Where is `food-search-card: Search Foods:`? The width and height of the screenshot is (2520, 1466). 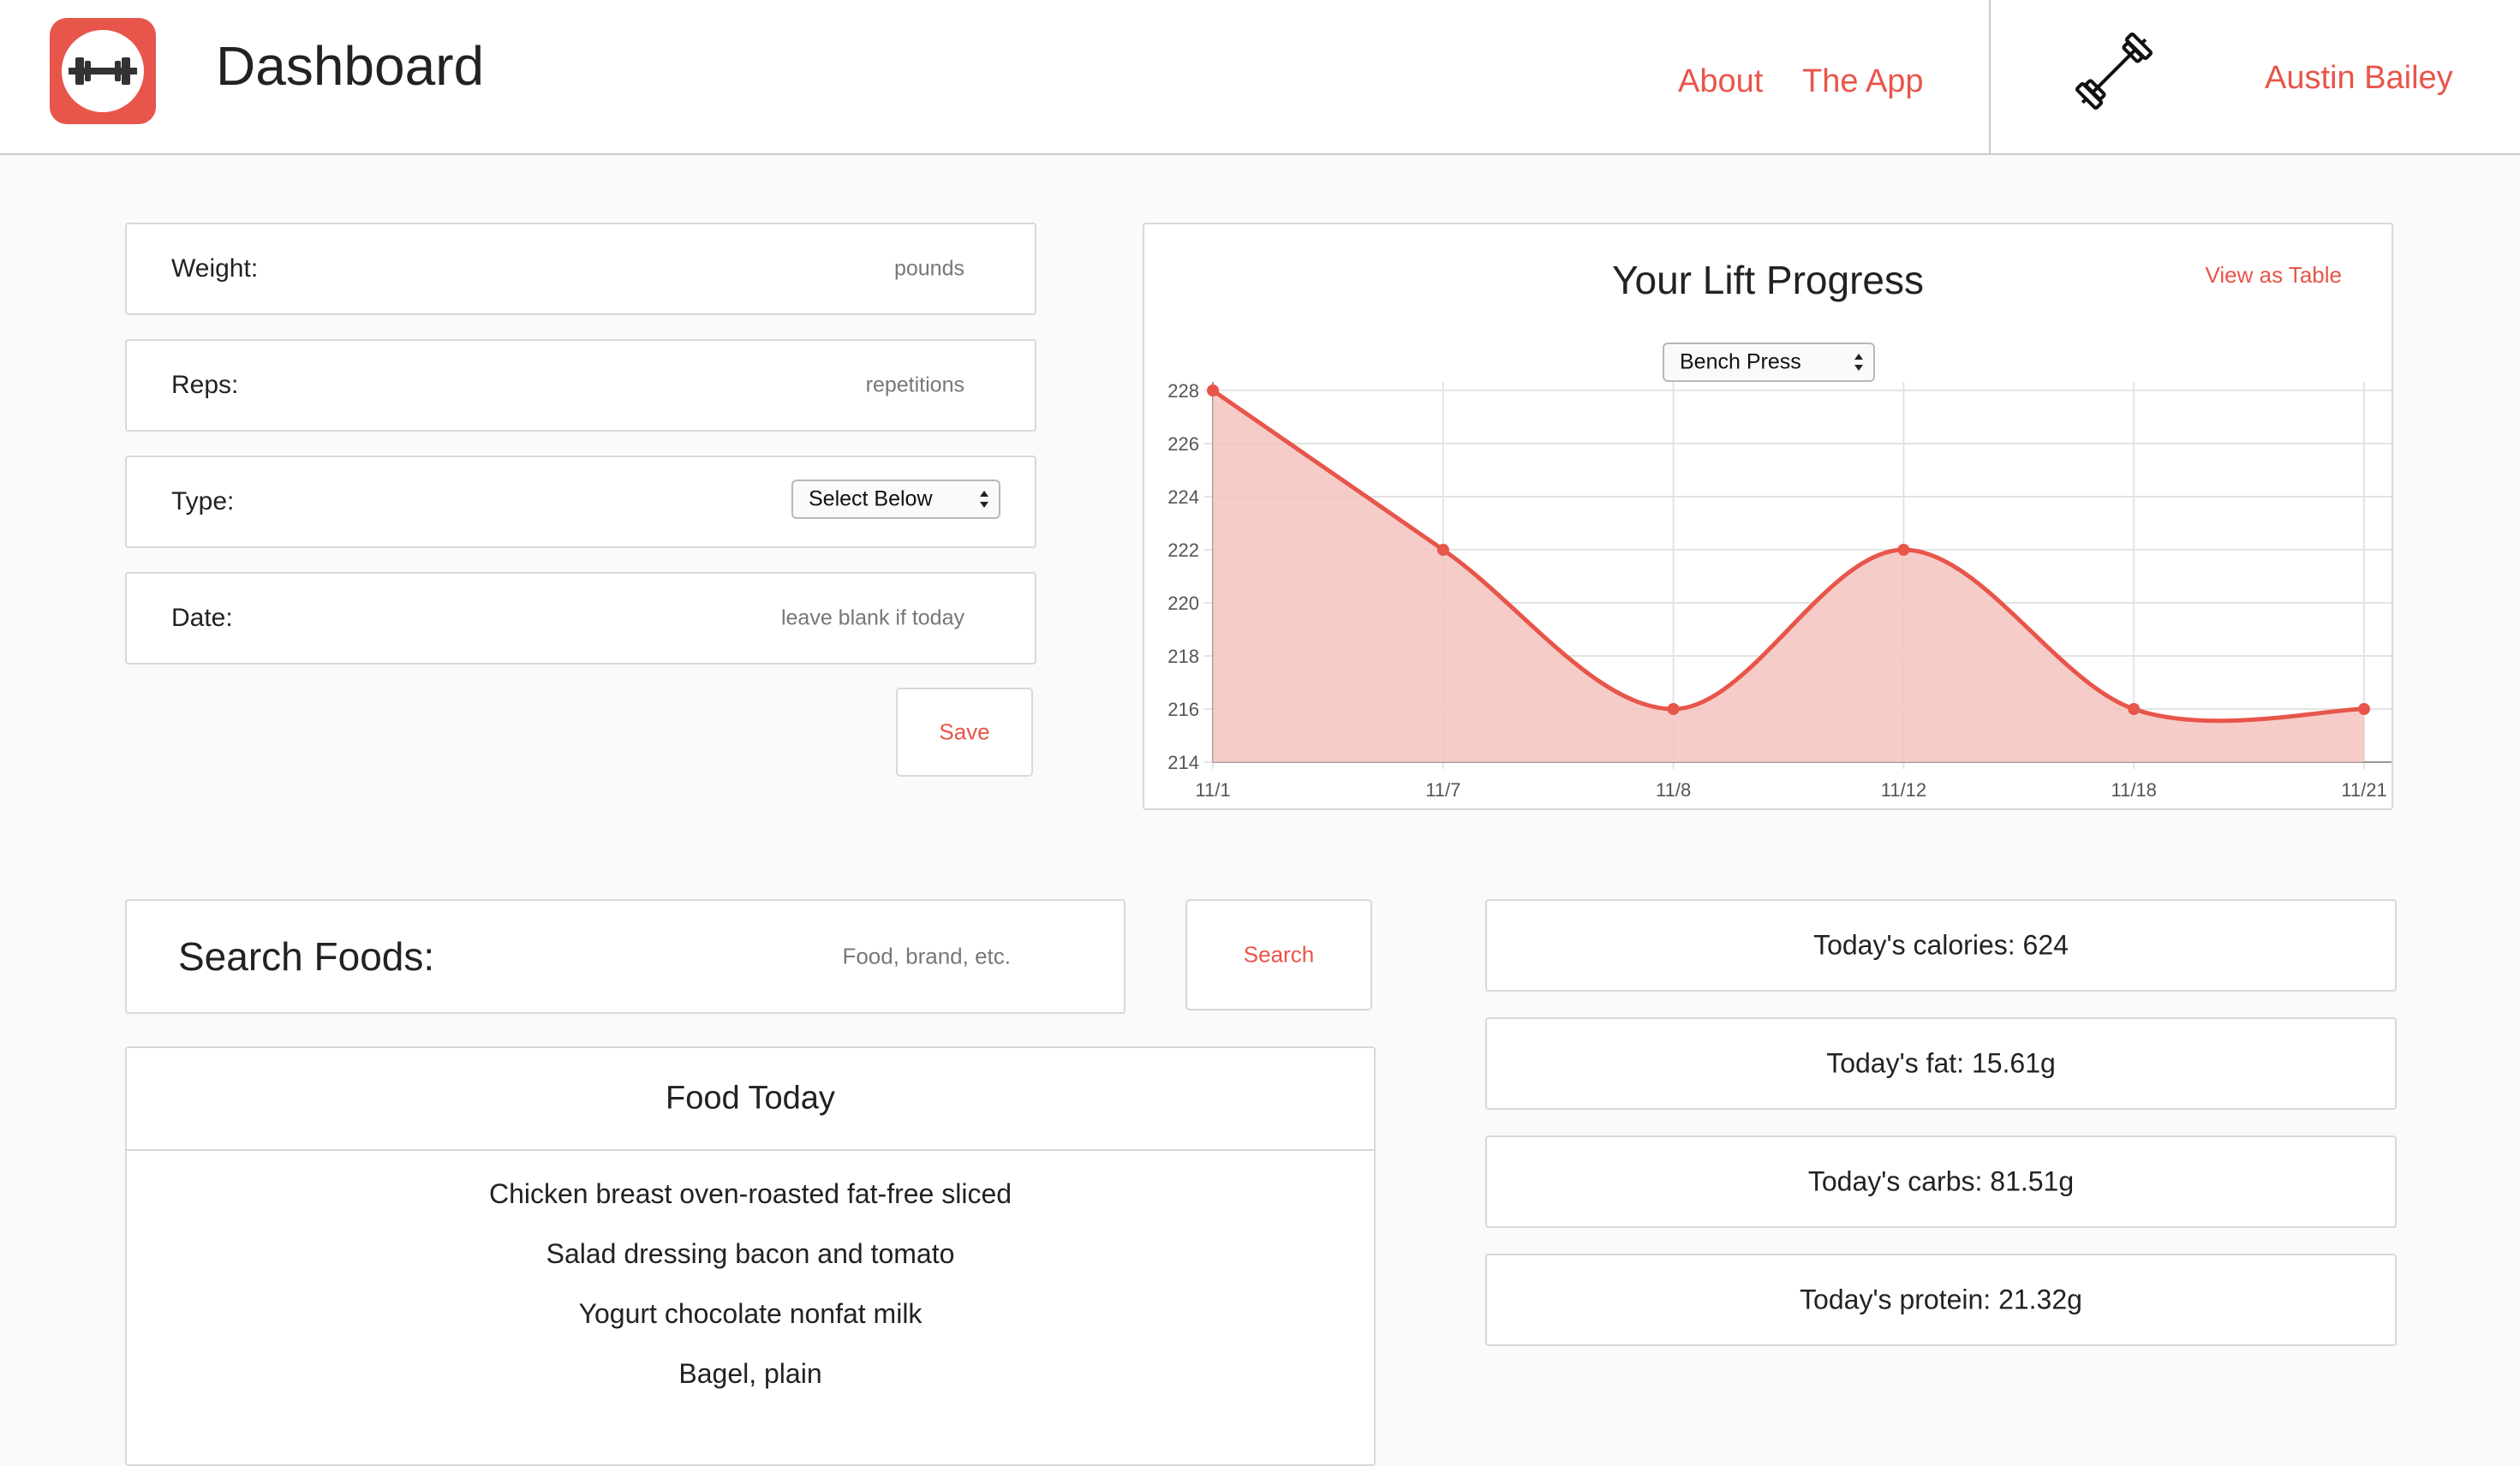
food-search-card: Search Foods: is located at coordinates (626, 957).